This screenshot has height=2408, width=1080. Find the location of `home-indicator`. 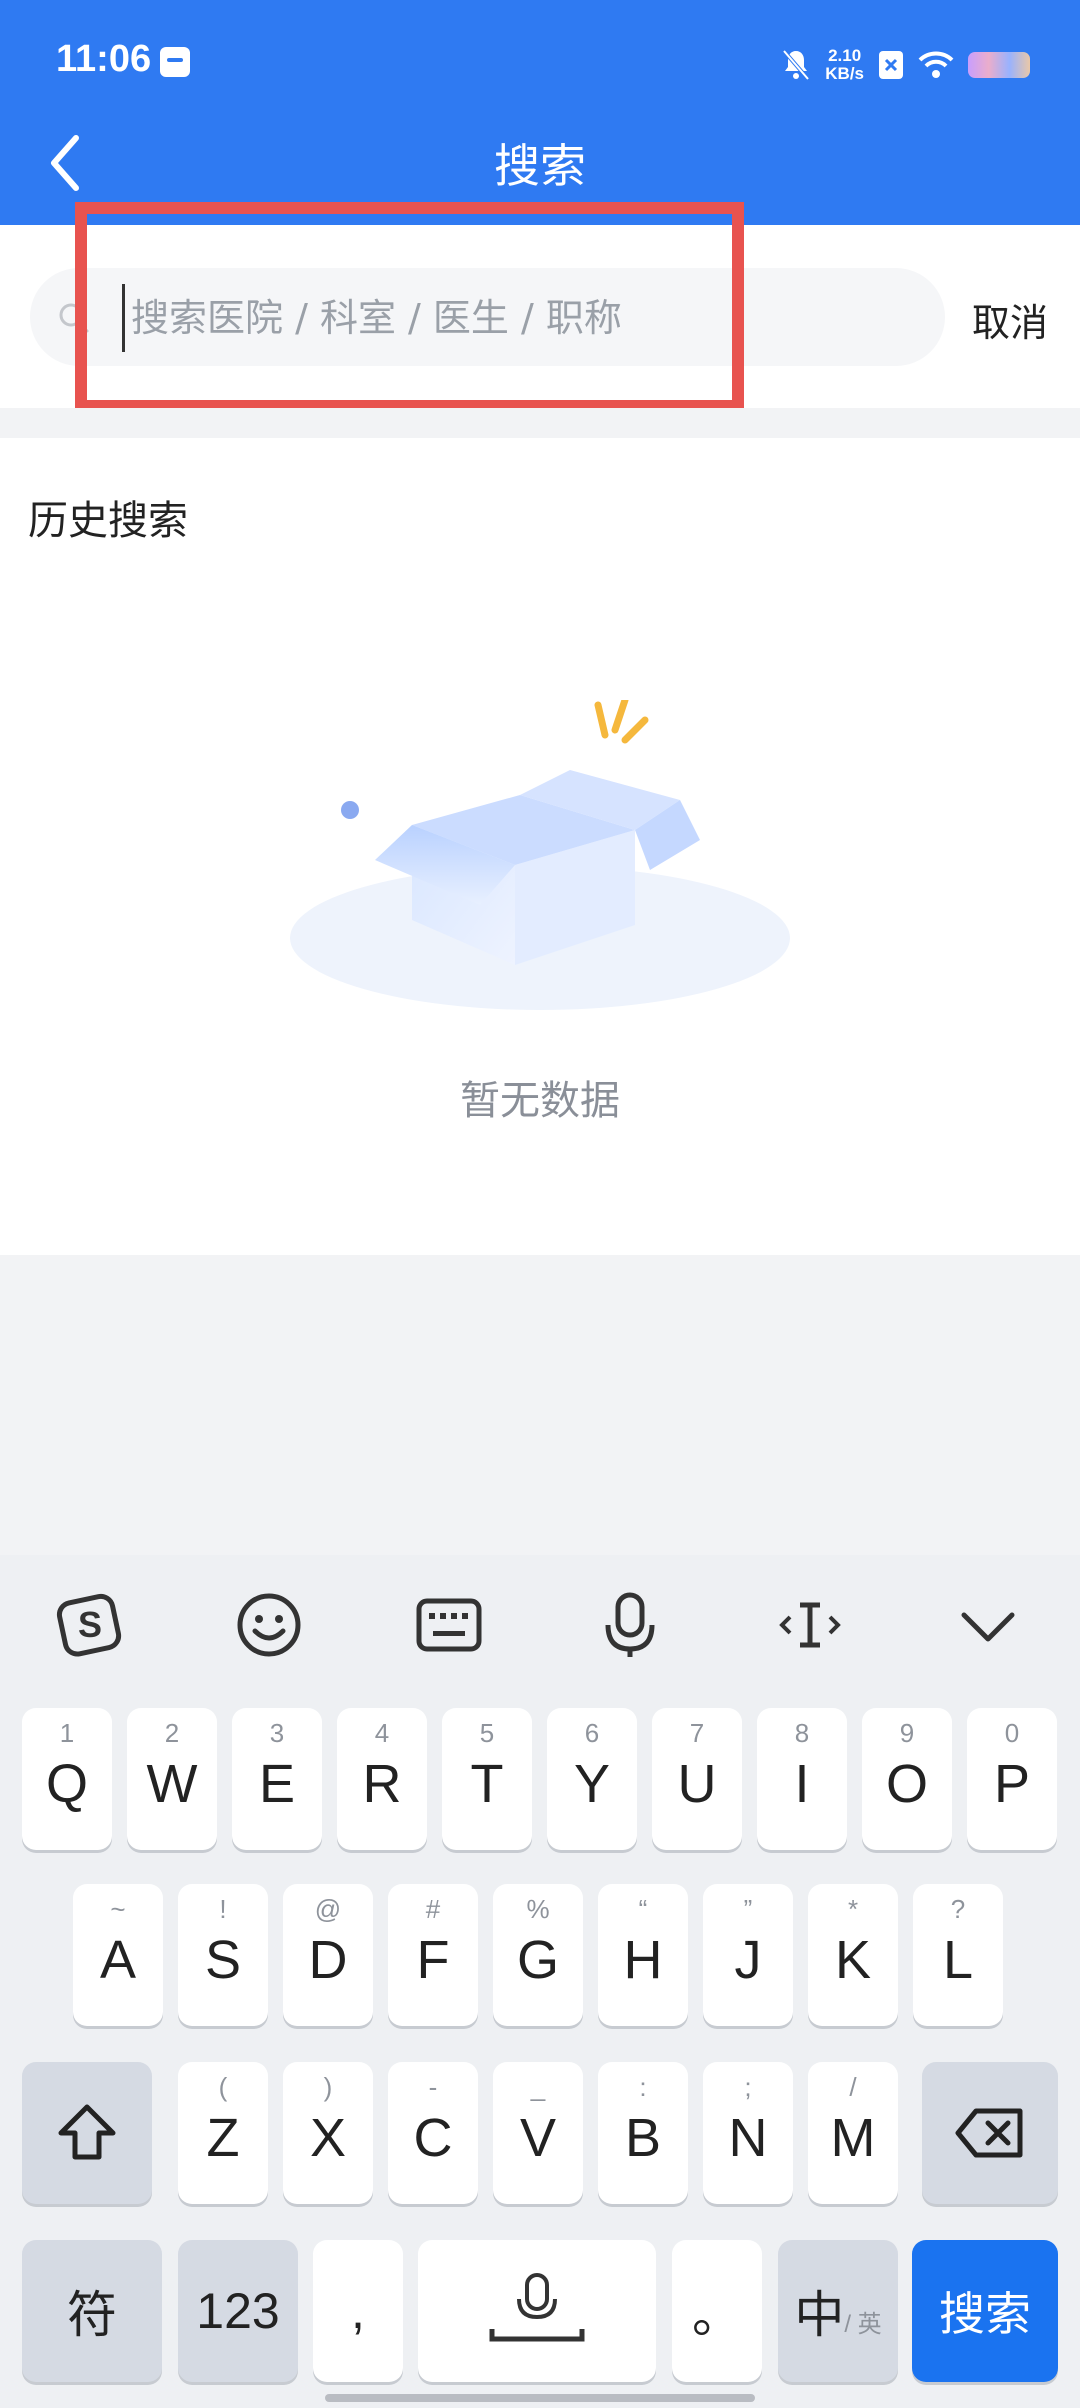

home-indicator is located at coordinates (540, 2398).